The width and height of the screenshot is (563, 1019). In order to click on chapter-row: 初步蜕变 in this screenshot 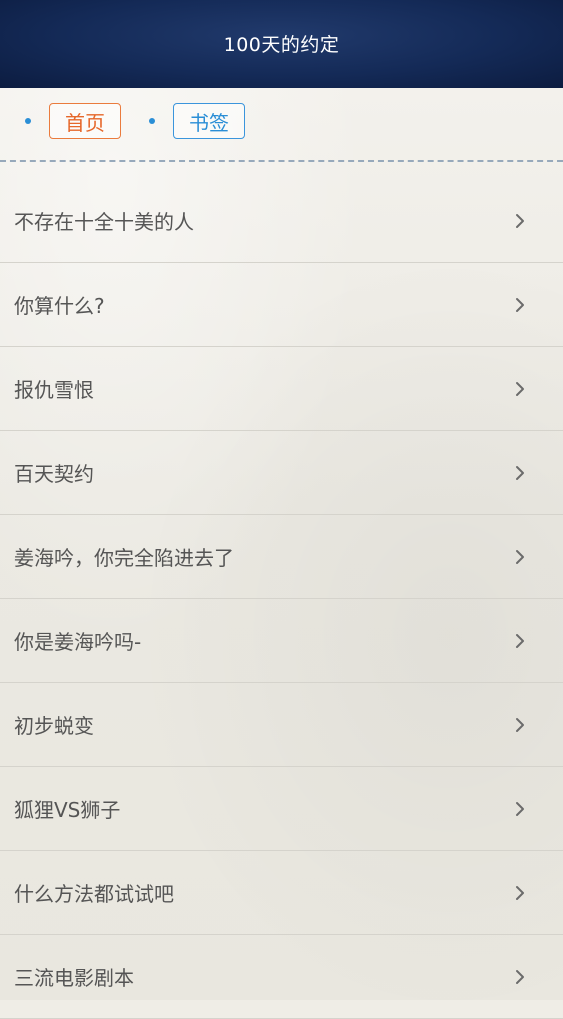, I will do `click(281, 725)`.